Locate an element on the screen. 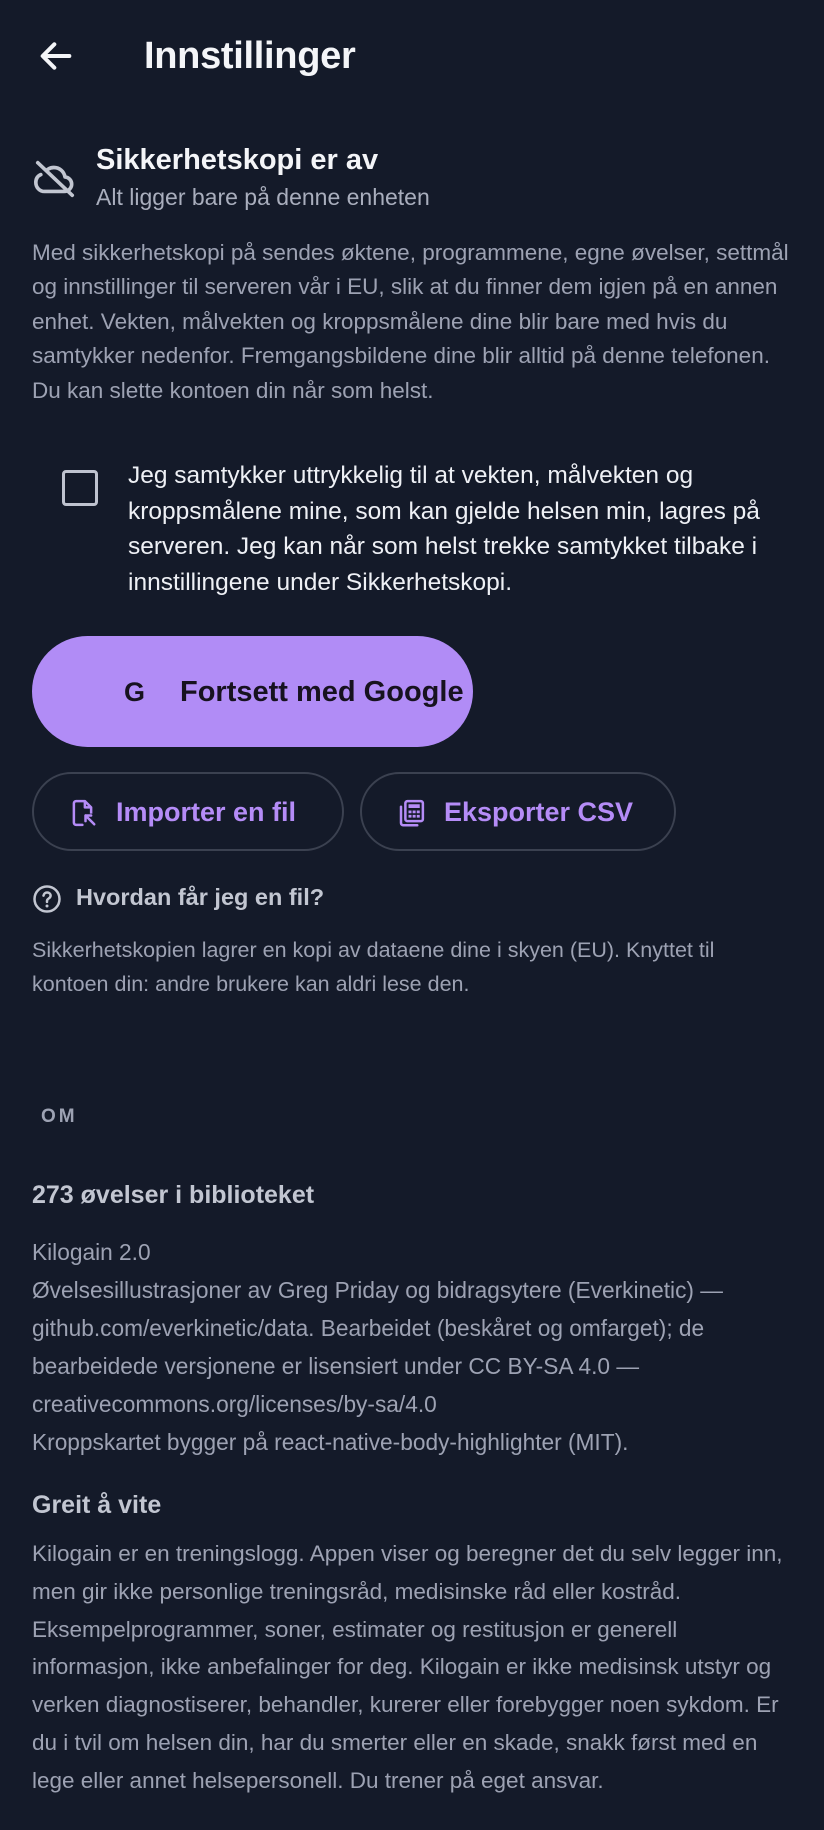 This screenshot has width=824, height=1830. google-icon: G is located at coordinates (135, 692).